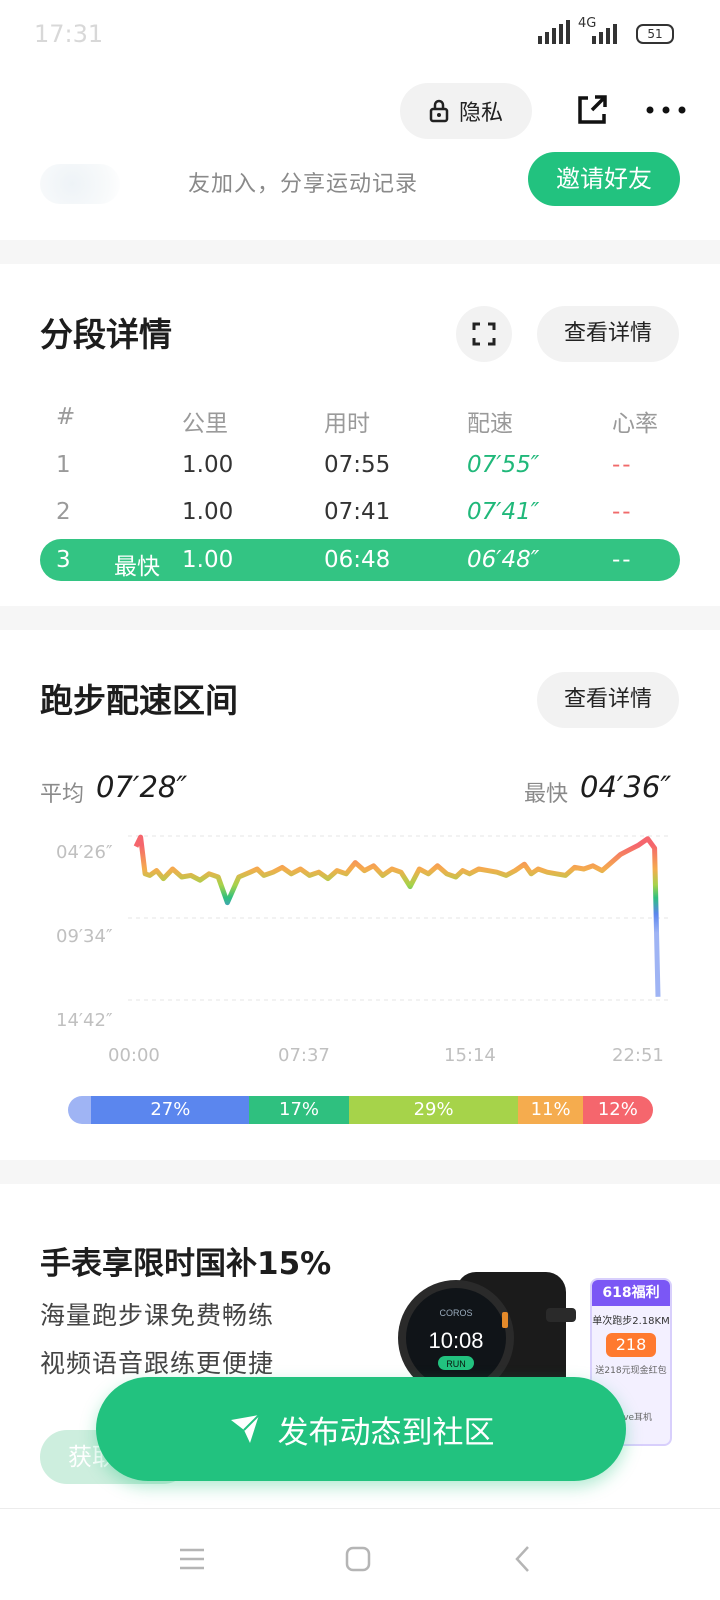  I want to click on pace-chart, so click(398, 917).